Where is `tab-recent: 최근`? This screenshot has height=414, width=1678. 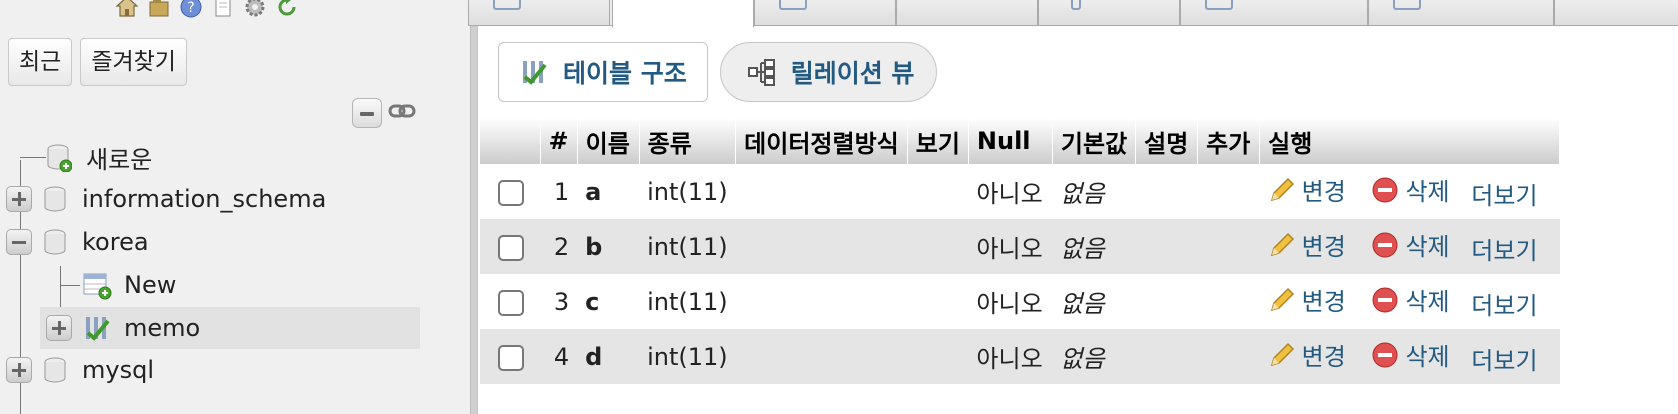 tab-recent: 최근 is located at coordinates (40, 62).